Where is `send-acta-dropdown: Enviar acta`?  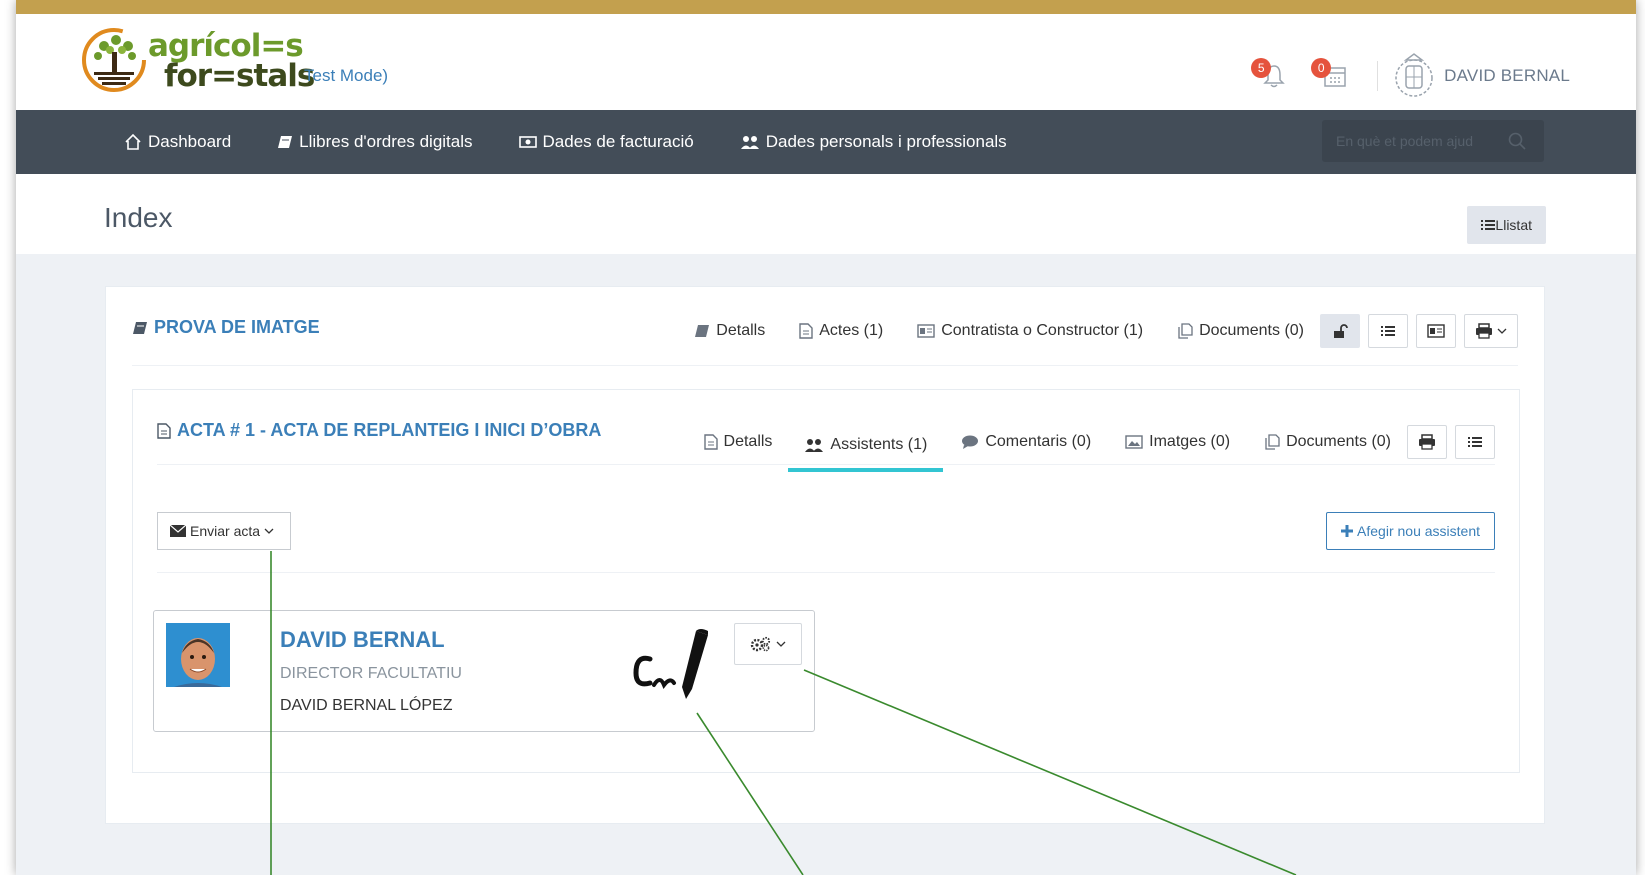 send-acta-dropdown: Enviar acta is located at coordinates (224, 531).